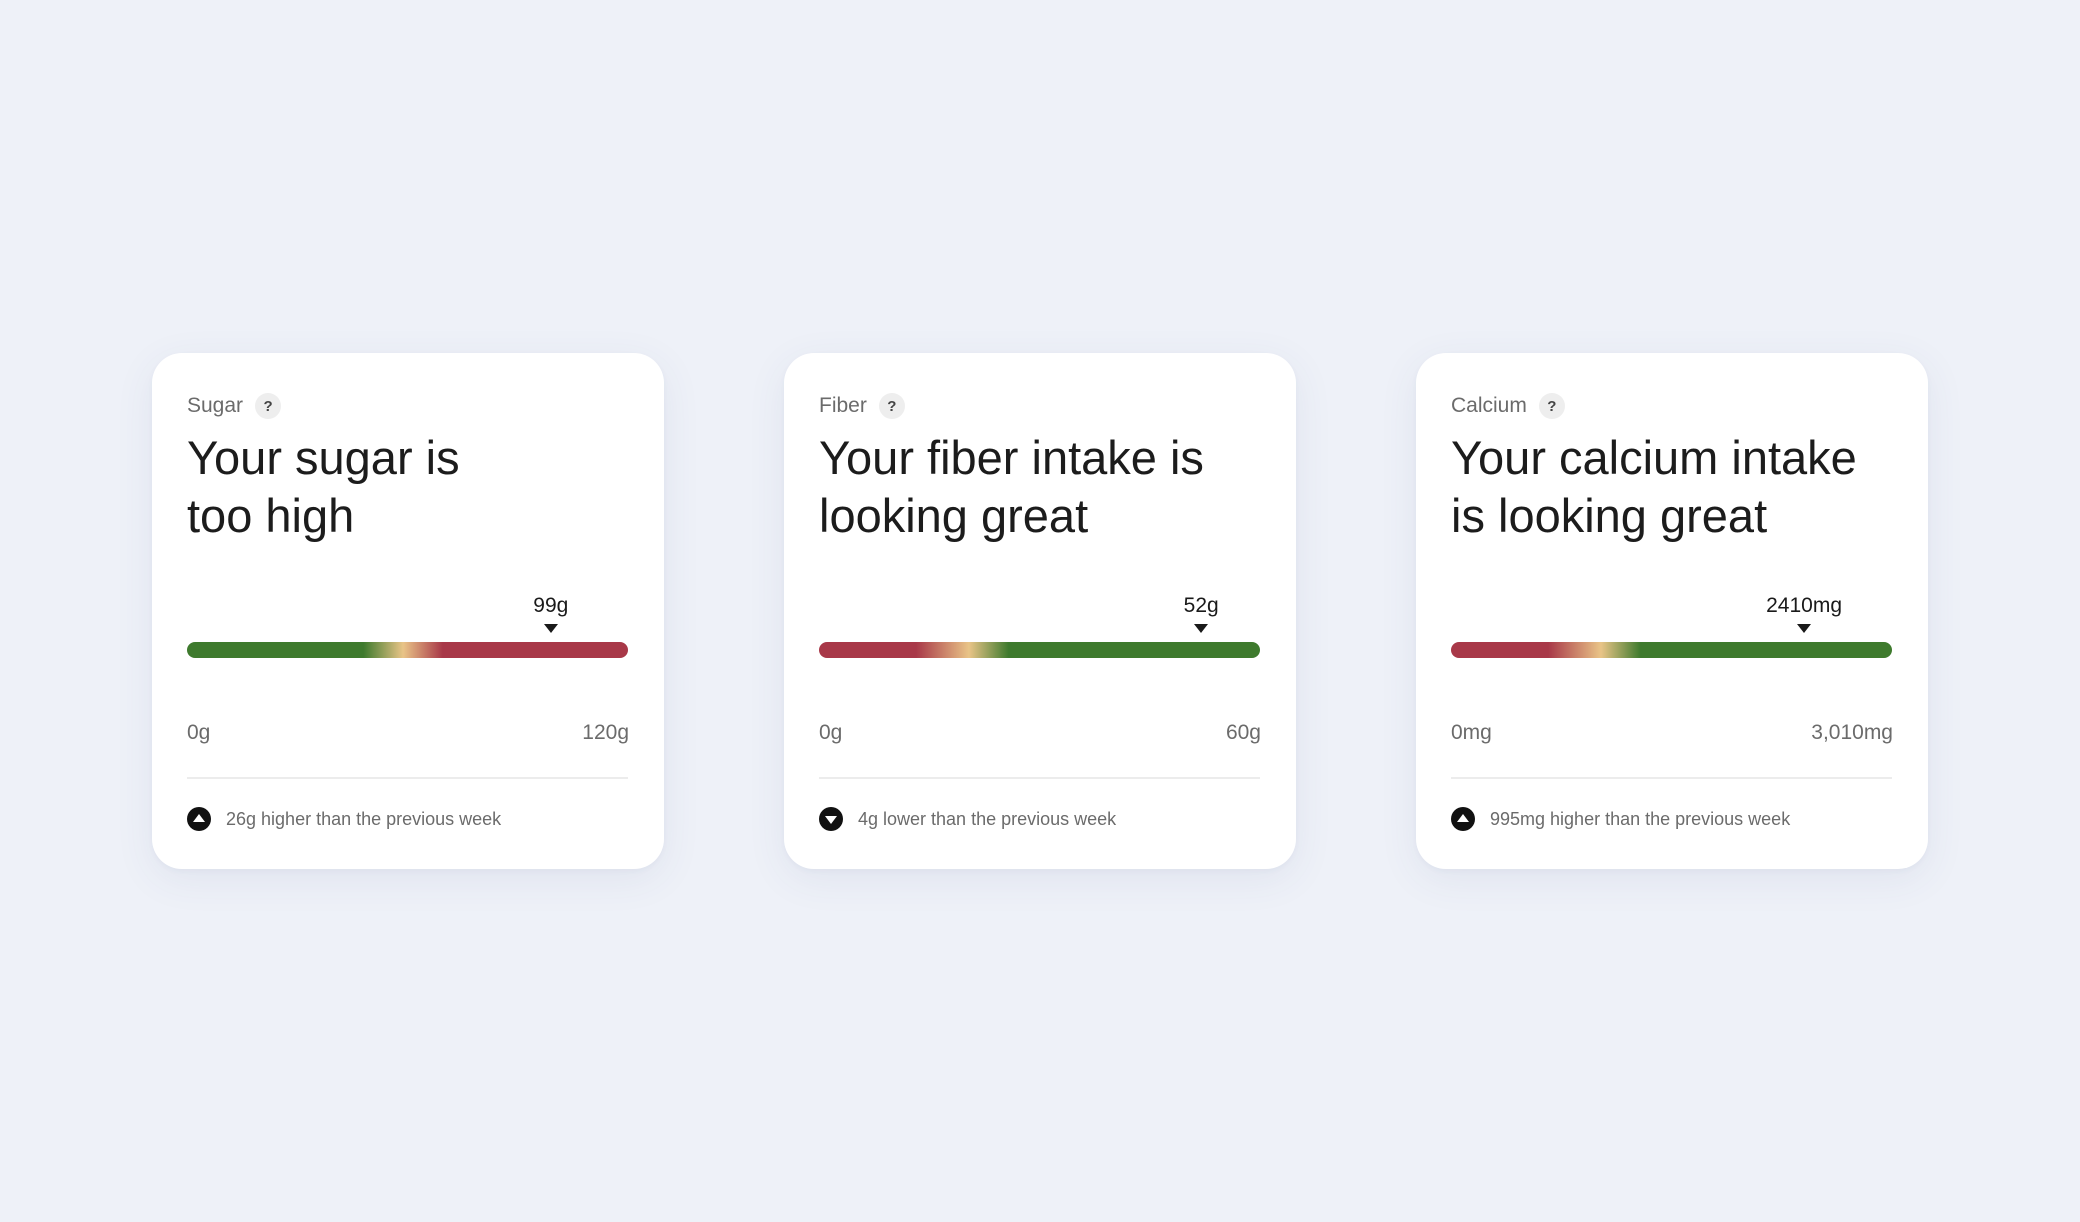 The height and width of the screenshot is (1222, 2080). Describe the element at coordinates (987, 818) in the screenshot. I see `trend-text: 4g lower than the previous week` at that location.